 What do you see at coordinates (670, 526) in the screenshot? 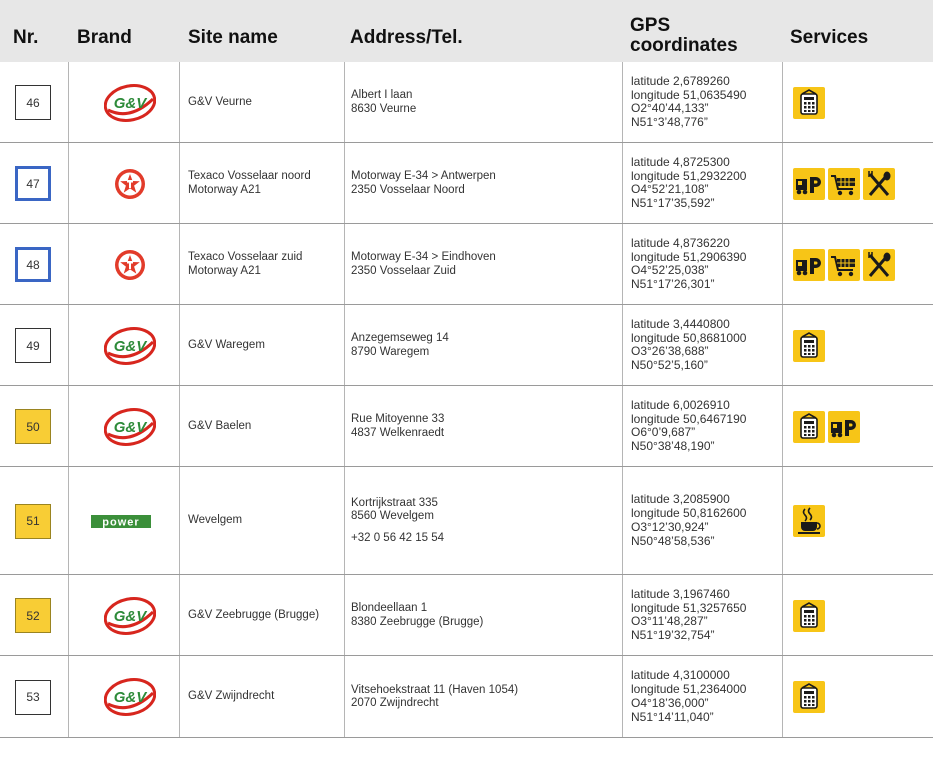
I see `gps-coordinates-line: O3°12’30,924”` at bounding box center [670, 526].